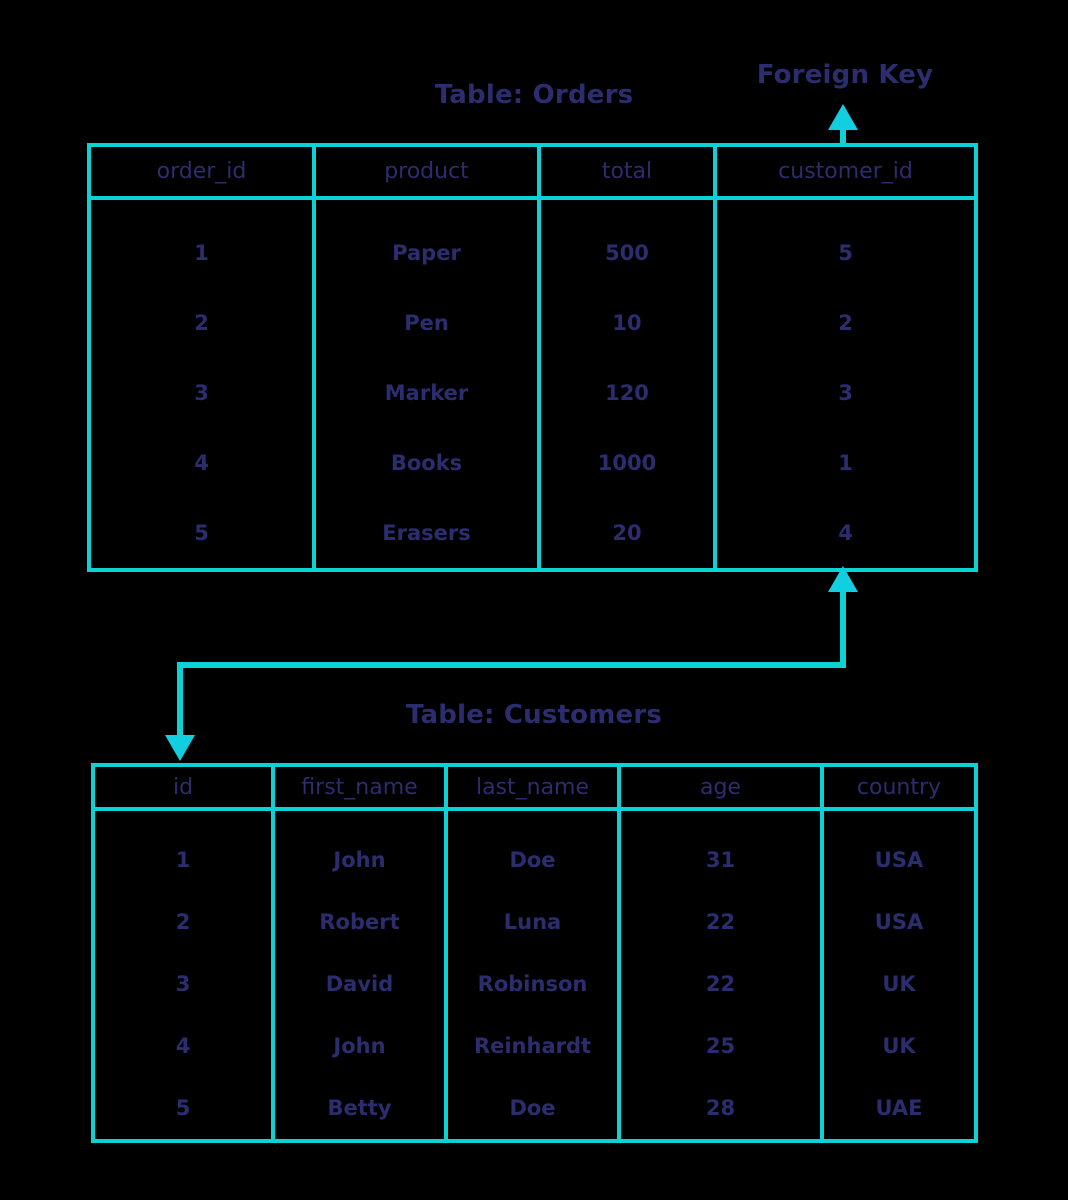 Image resolution: width=1068 pixels, height=1200 pixels. Describe the element at coordinates (532, 922) in the screenshot. I see `table-cell: Luna` at that location.